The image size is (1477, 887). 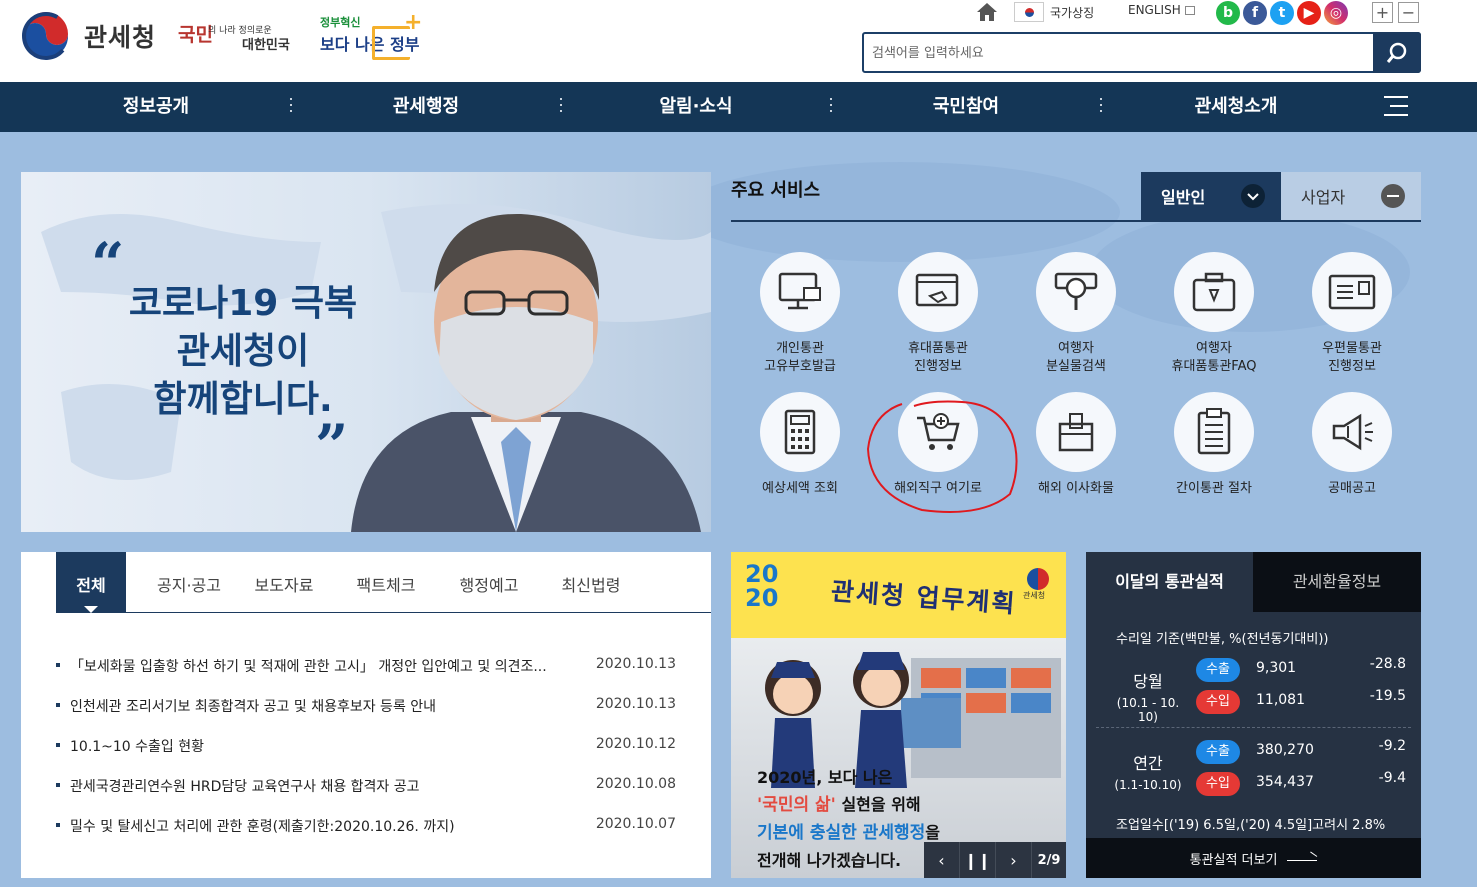 I want to click on search-button, so click(x=1397, y=52).